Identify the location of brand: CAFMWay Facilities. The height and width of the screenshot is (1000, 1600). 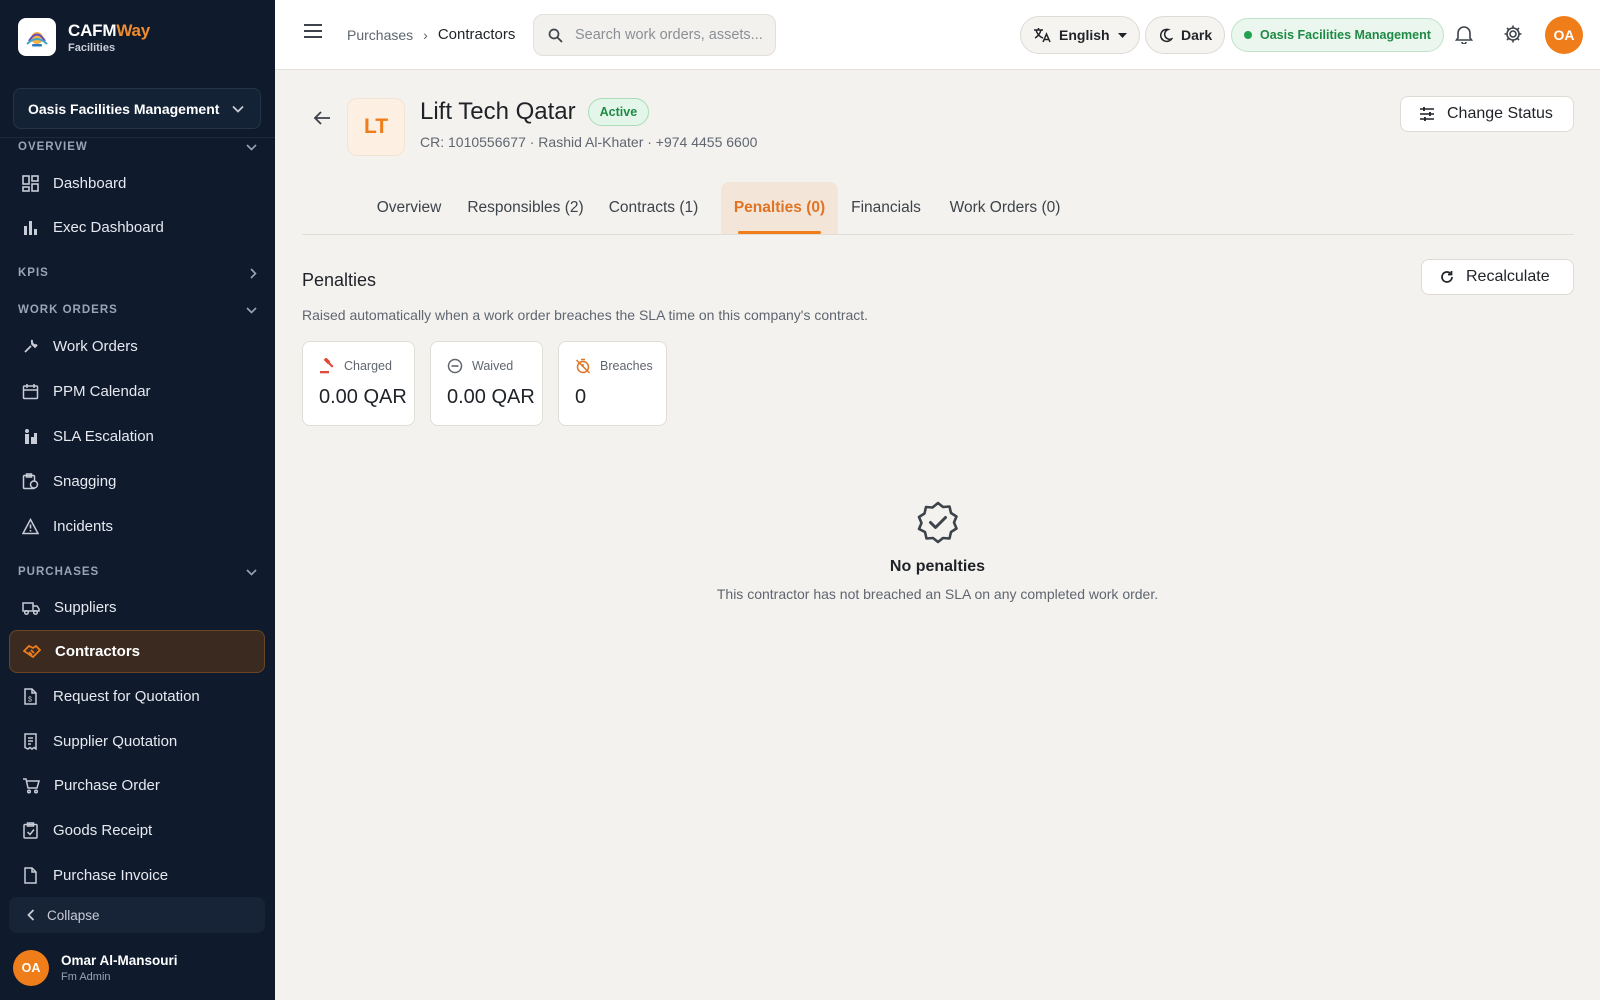
(84, 37).